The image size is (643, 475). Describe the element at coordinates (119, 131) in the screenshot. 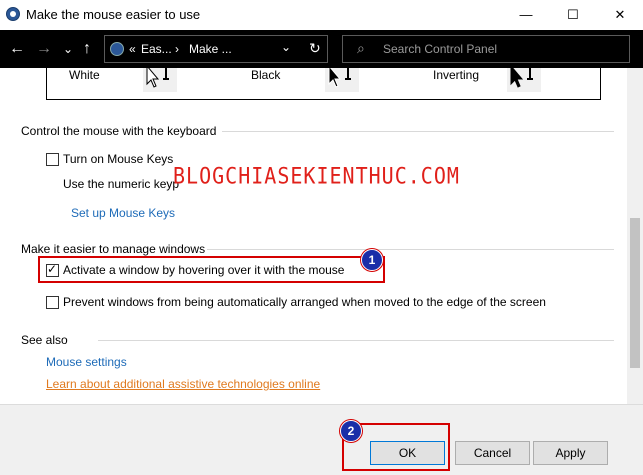

I see `keyboard-section-heading: Control the mouse with the keyboard` at that location.